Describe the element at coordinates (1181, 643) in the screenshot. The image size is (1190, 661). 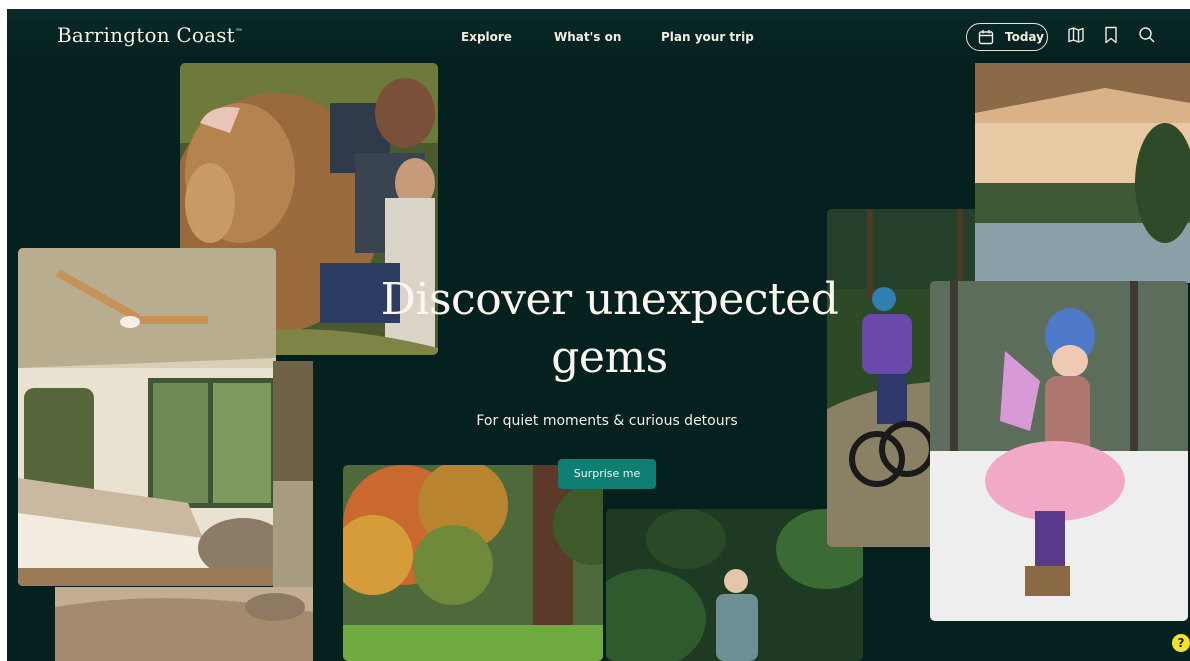
I see `accessibility-help-icon: ?` at that location.